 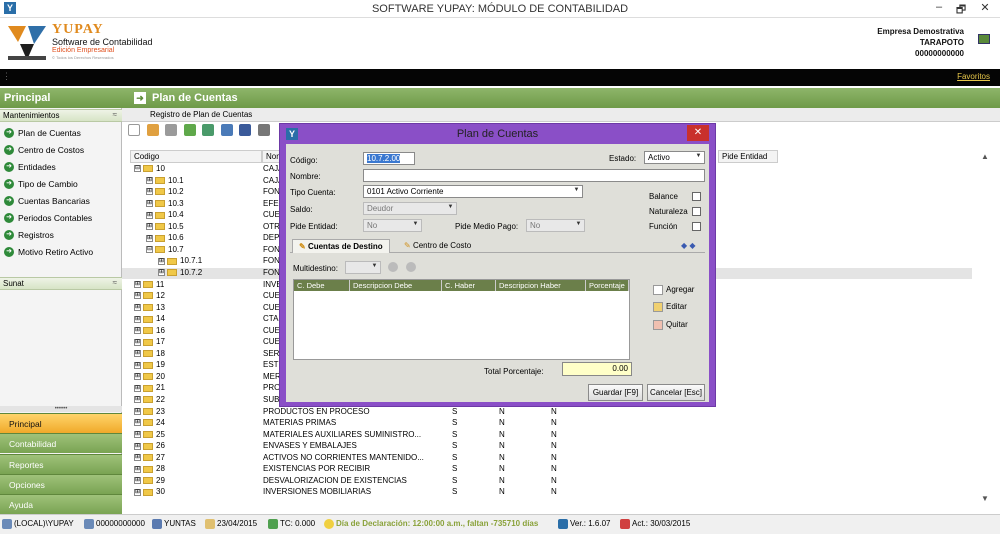 What do you see at coordinates (165, 203) in the screenshot?
I see `tree-node: ⊞ 10.3` at bounding box center [165, 203].